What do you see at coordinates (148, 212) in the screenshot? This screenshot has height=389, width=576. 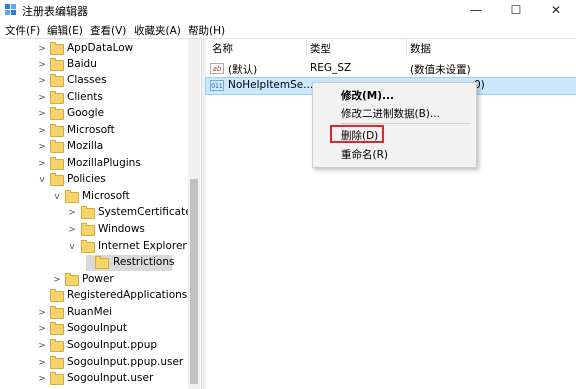 I see `tree-item-label: SystemCertificates` at bounding box center [148, 212].